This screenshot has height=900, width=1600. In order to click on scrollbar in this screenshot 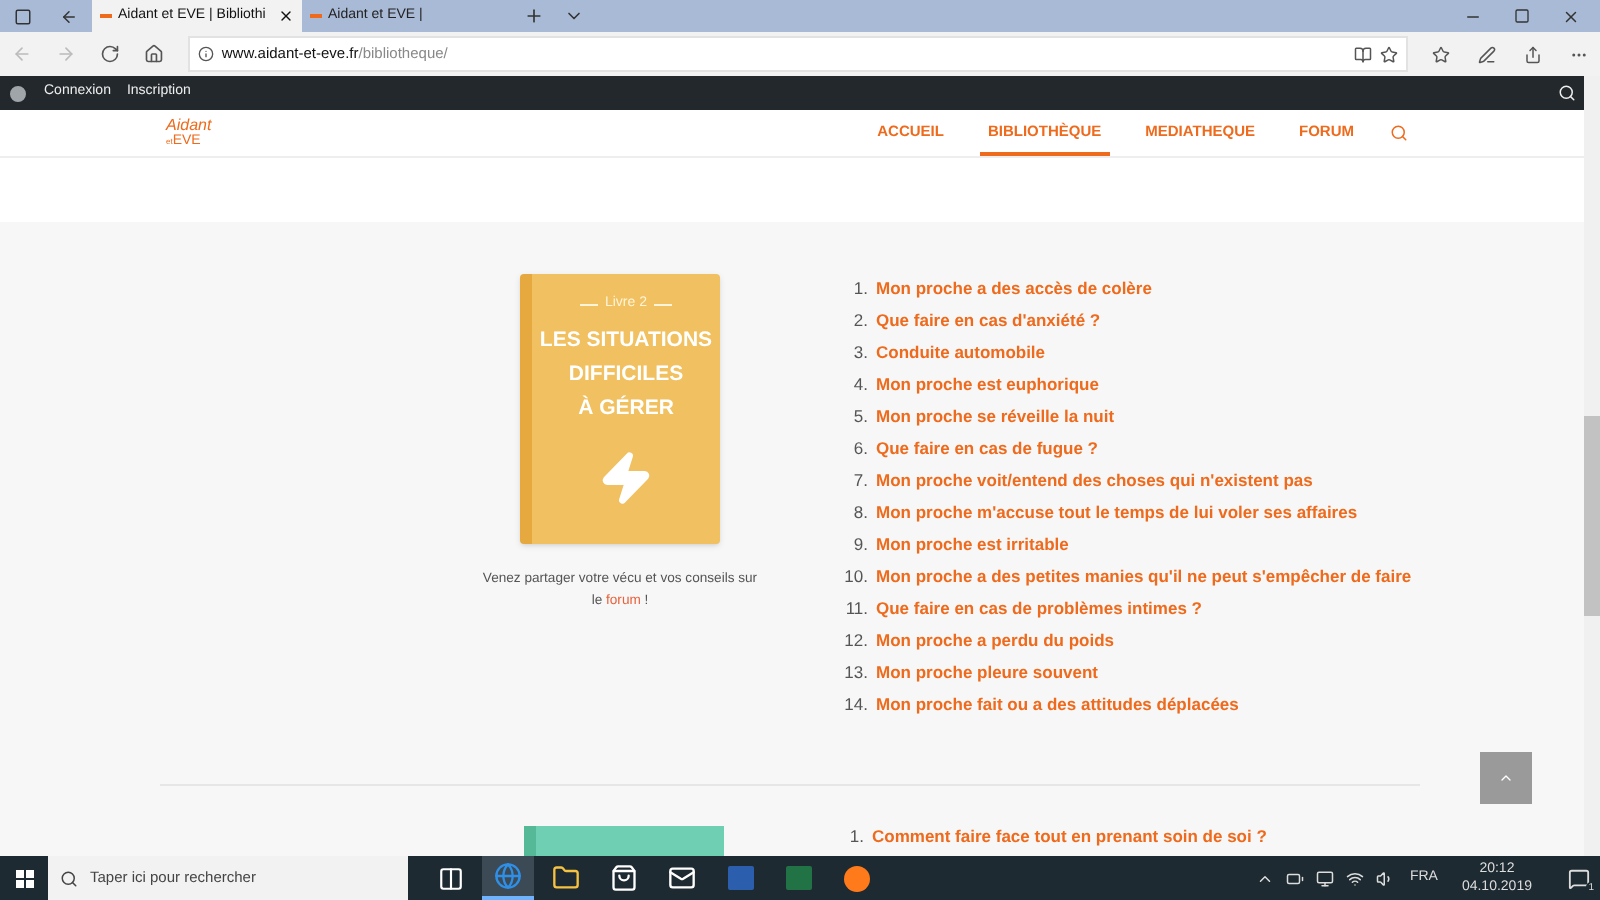, I will do `click(1592, 466)`.